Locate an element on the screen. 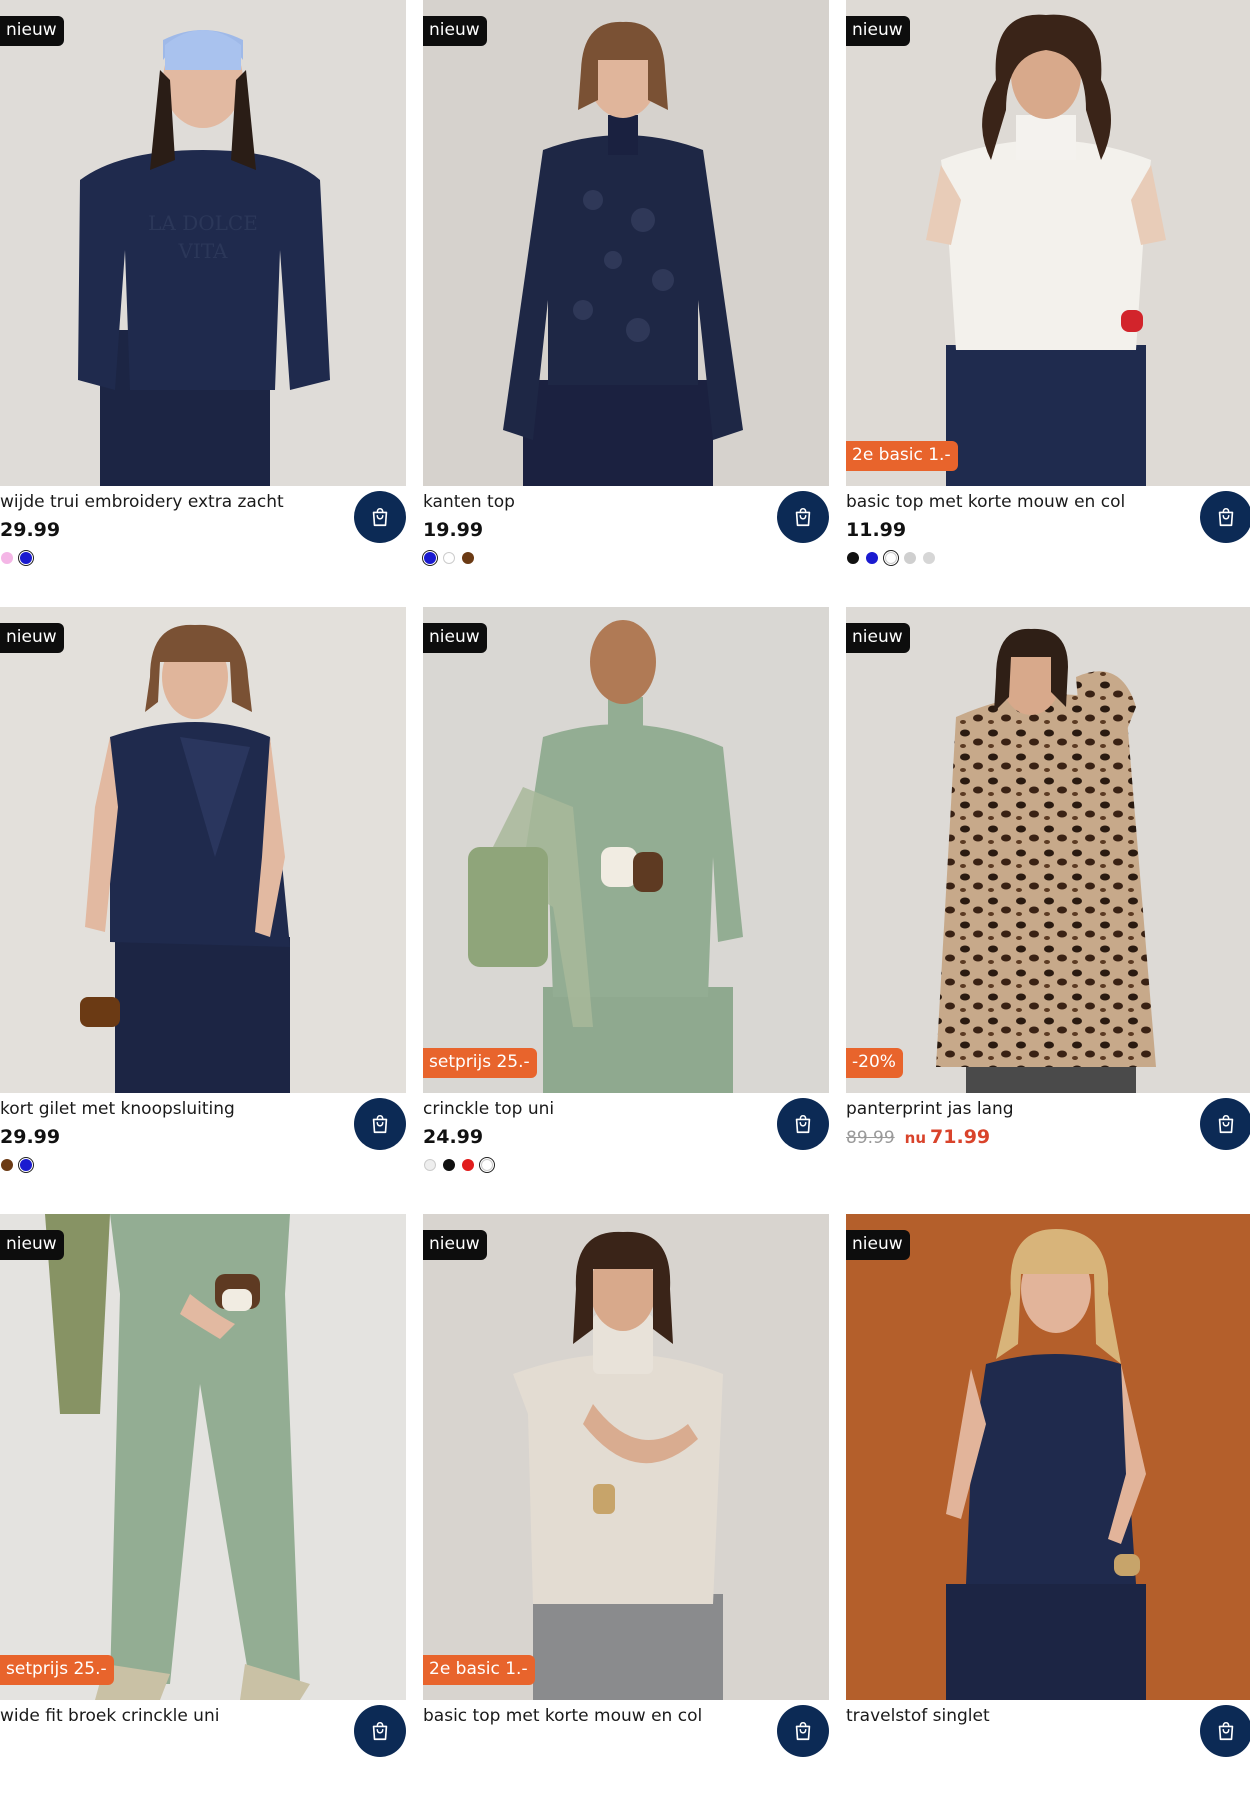 This screenshot has width=1250, height=1814. sale-price: 71.99 is located at coordinates (960, 1137).